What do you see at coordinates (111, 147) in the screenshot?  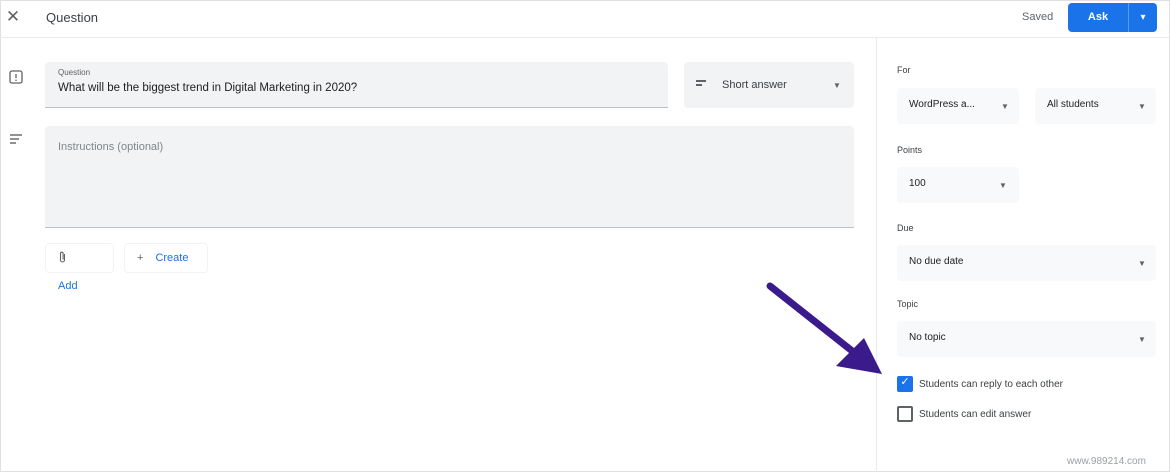 I see `instructions-placeholder: Instructions (optional)` at bounding box center [111, 147].